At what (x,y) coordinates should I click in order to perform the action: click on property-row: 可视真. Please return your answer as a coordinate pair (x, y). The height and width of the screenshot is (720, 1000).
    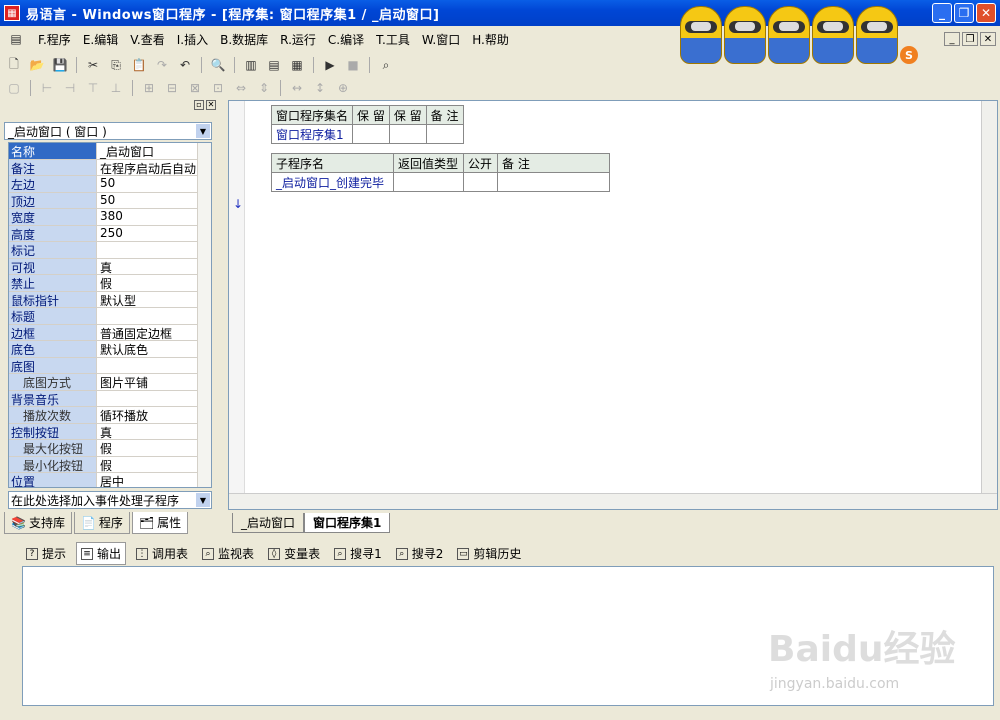
    Looking at the image, I should click on (110, 266).